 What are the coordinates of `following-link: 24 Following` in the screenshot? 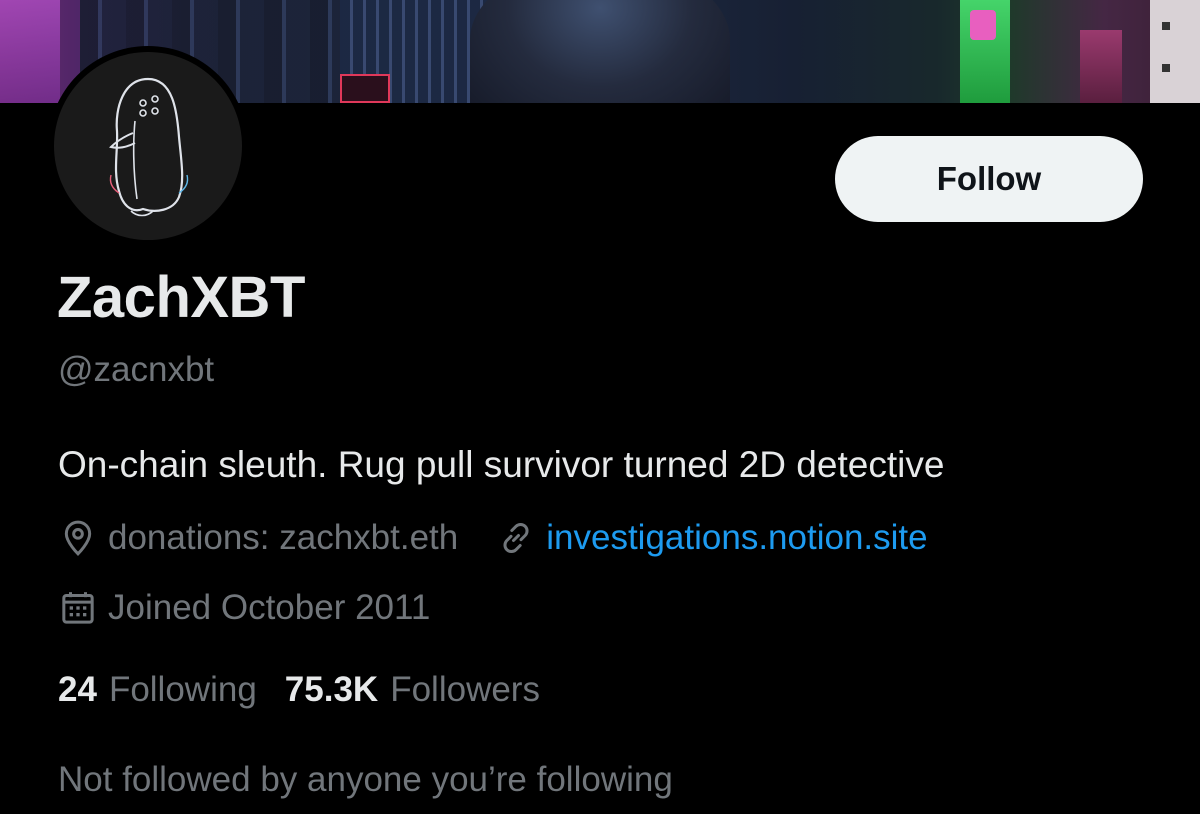 It's located at (157, 690).